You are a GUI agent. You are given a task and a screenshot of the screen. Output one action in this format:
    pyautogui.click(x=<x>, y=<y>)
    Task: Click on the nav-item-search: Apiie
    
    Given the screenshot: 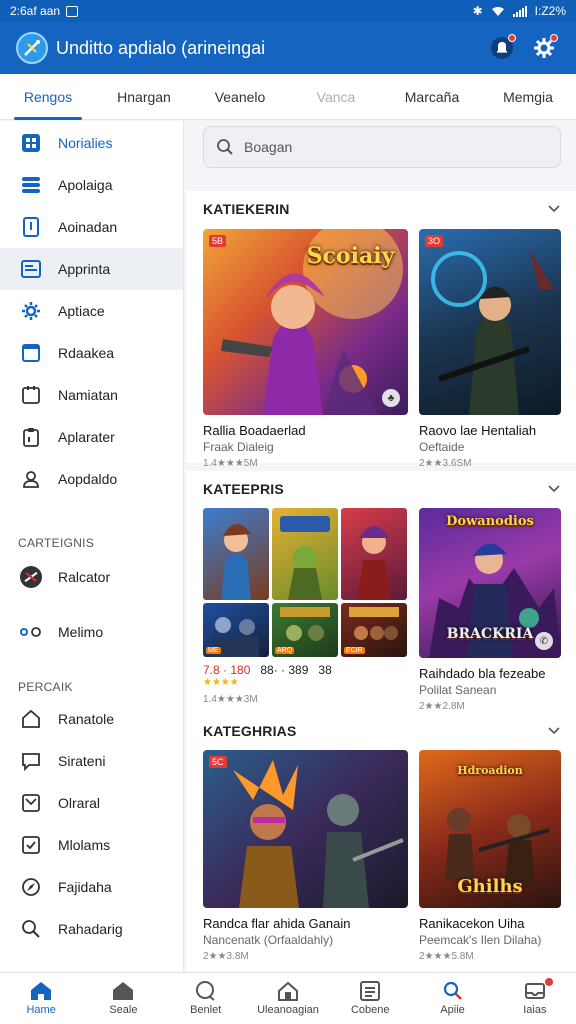 What is the action you would take?
    pyautogui.click(x=452, y=998)
    